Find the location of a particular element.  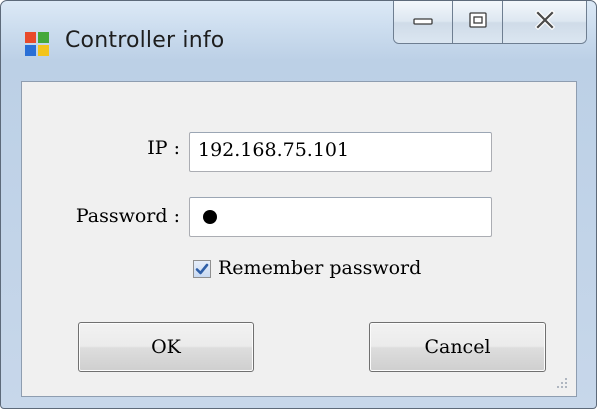

maximize-icon is located at coordinates (478, 22).